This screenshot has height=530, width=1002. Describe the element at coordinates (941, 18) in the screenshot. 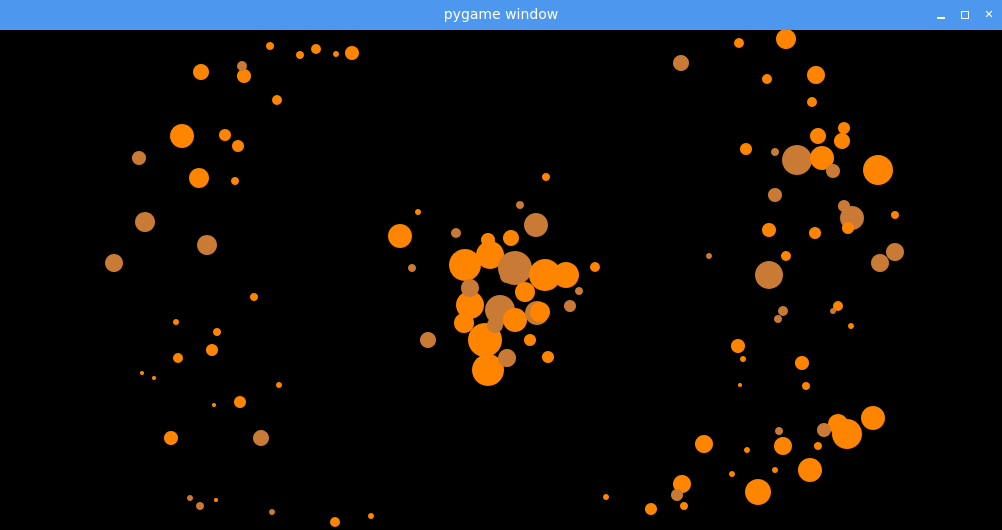

I see `minimize-icon` at that location.